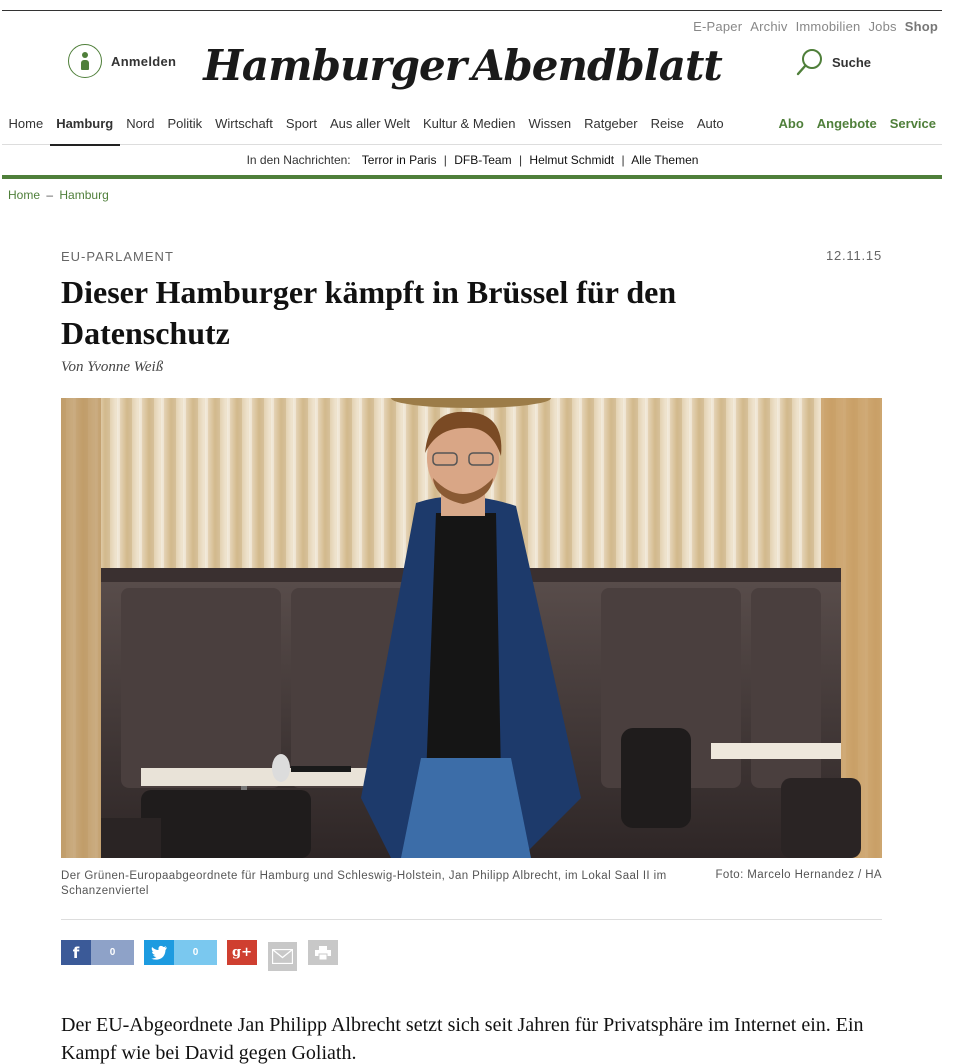 This screenshot has height=1064, width=956. What do you see at coordinates (298, 160) in the screenshot?
I see `news-bar-prefix: In den Nachrichten:` at bounding box center [298, 160].